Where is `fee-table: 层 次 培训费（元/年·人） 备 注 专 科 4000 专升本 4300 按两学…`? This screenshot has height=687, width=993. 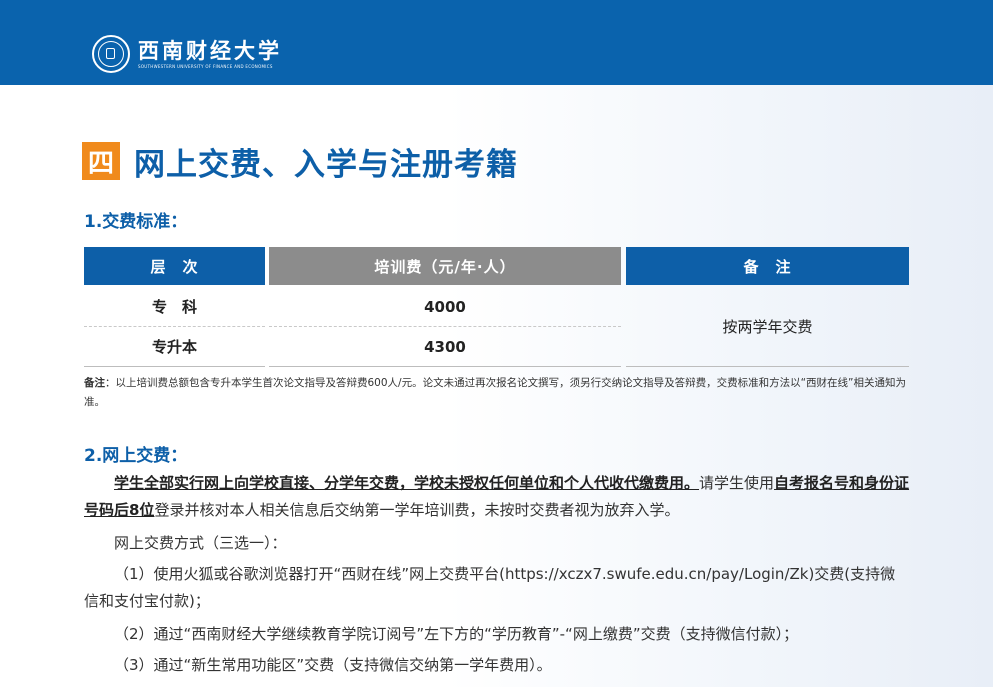 fee-table: 层 次 培训费（元/年·人） 备 注 专 科 4000 专升本 4300 按两学… is located at coordinates (496, 307).